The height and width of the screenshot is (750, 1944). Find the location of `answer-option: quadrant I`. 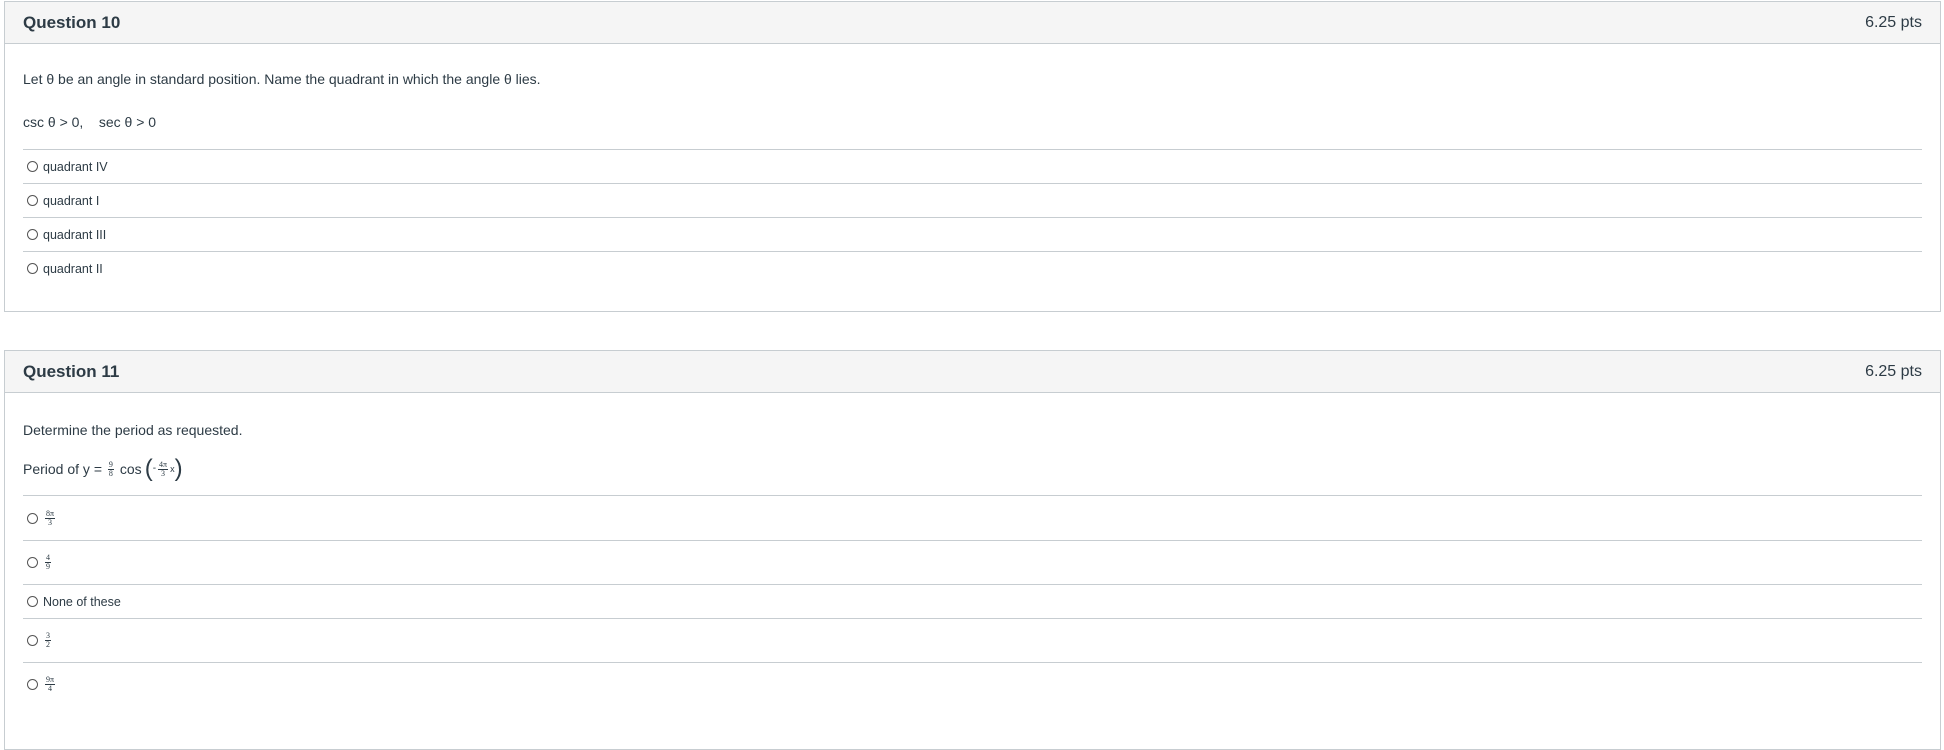

answer-option: quadrant I is located at coordinates (972, 200).